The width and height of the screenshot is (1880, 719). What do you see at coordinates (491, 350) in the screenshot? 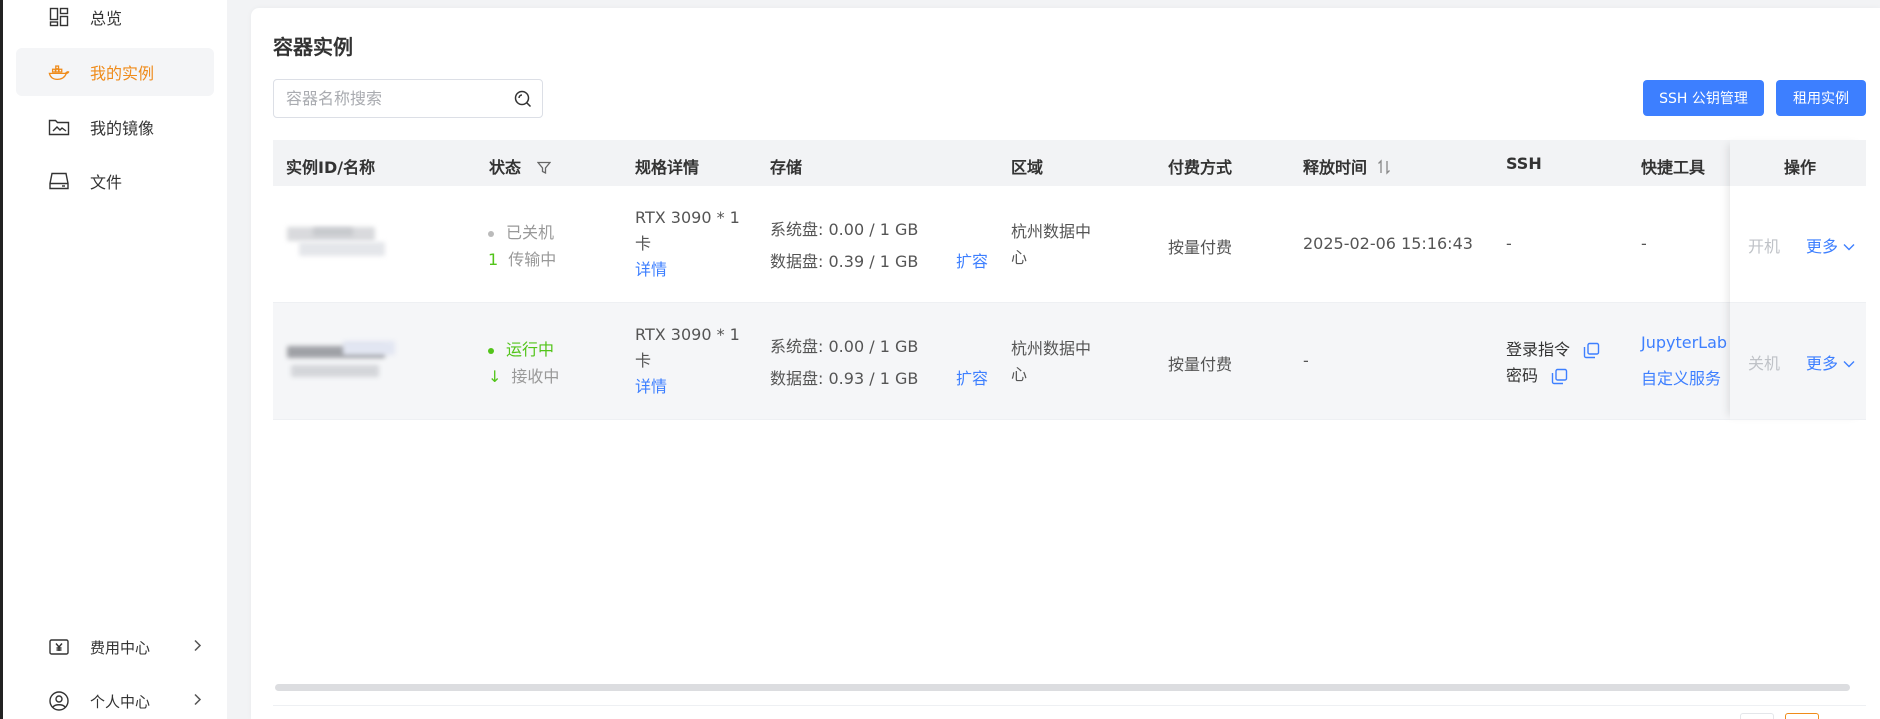
I see `status-dot` at bounding box center [491, 350].